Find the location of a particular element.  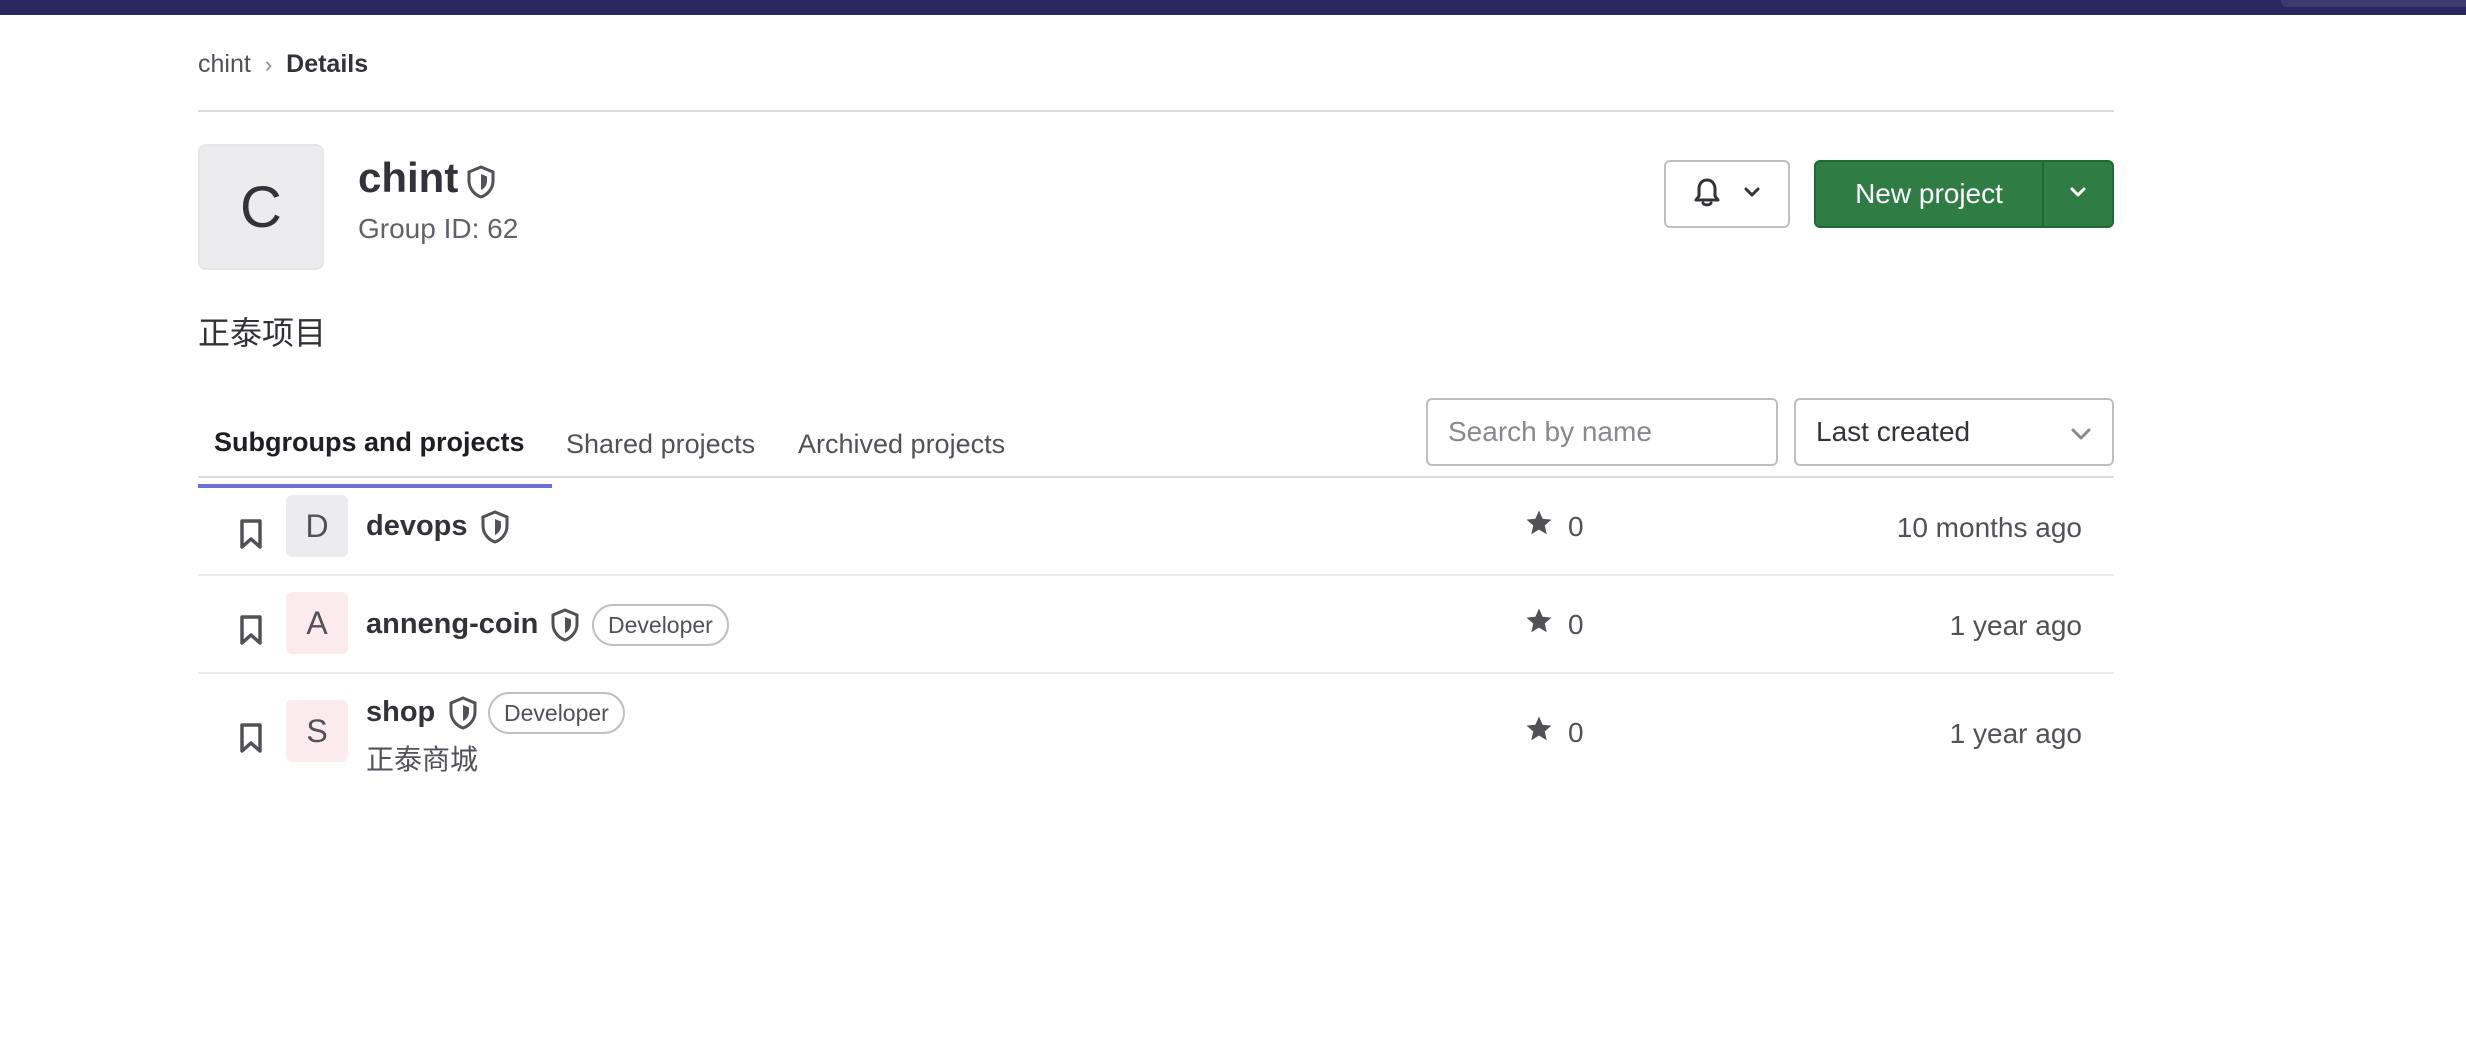

search-input is located at coordinates (1602, 432).